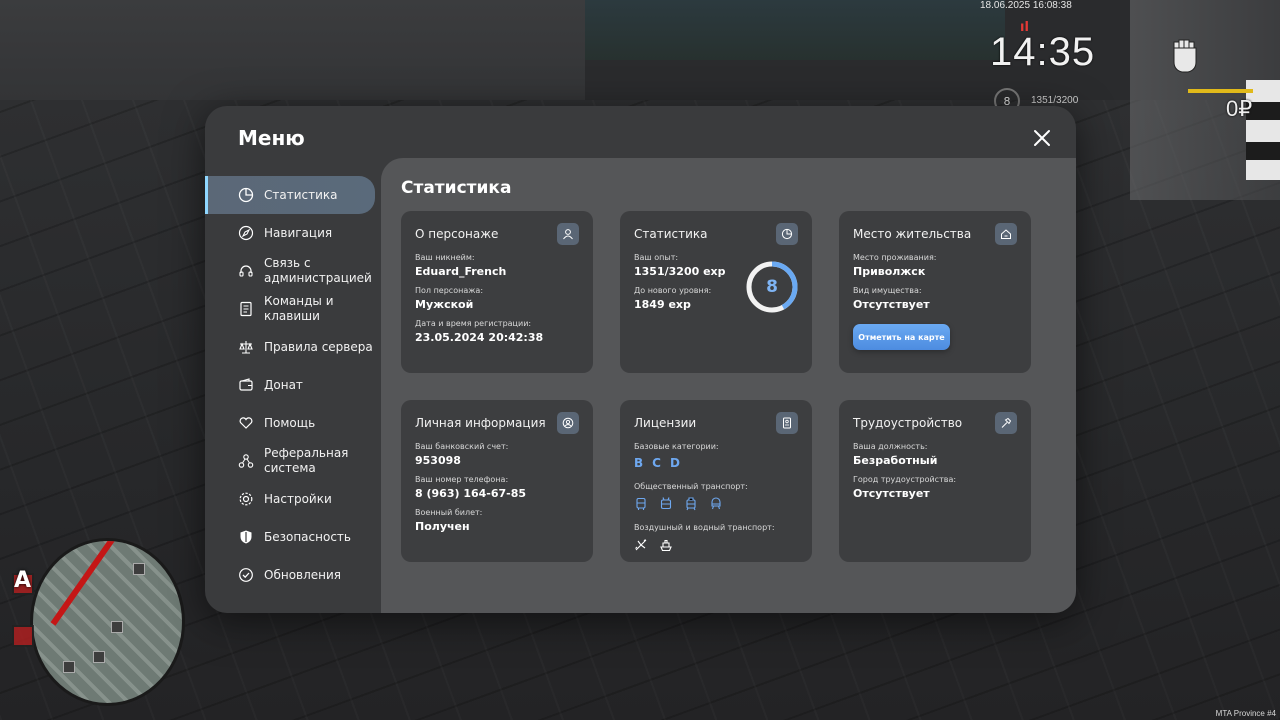 The height and width of the screenshot is (720, 1280). Describe the element at coordinates (1220, 91) in the screenshot. I see `health-bar` at that location.